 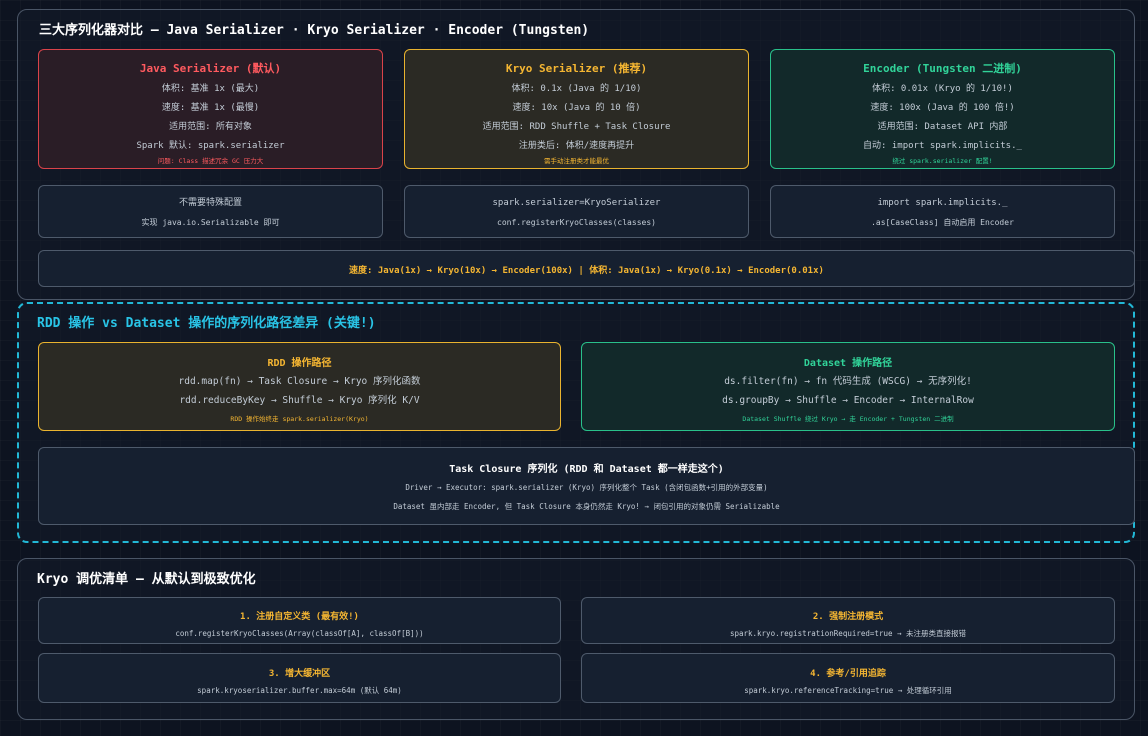 I want to click on kryo-serializer-title: Kryo Serializer (推荐), so click(x=576, y=68).